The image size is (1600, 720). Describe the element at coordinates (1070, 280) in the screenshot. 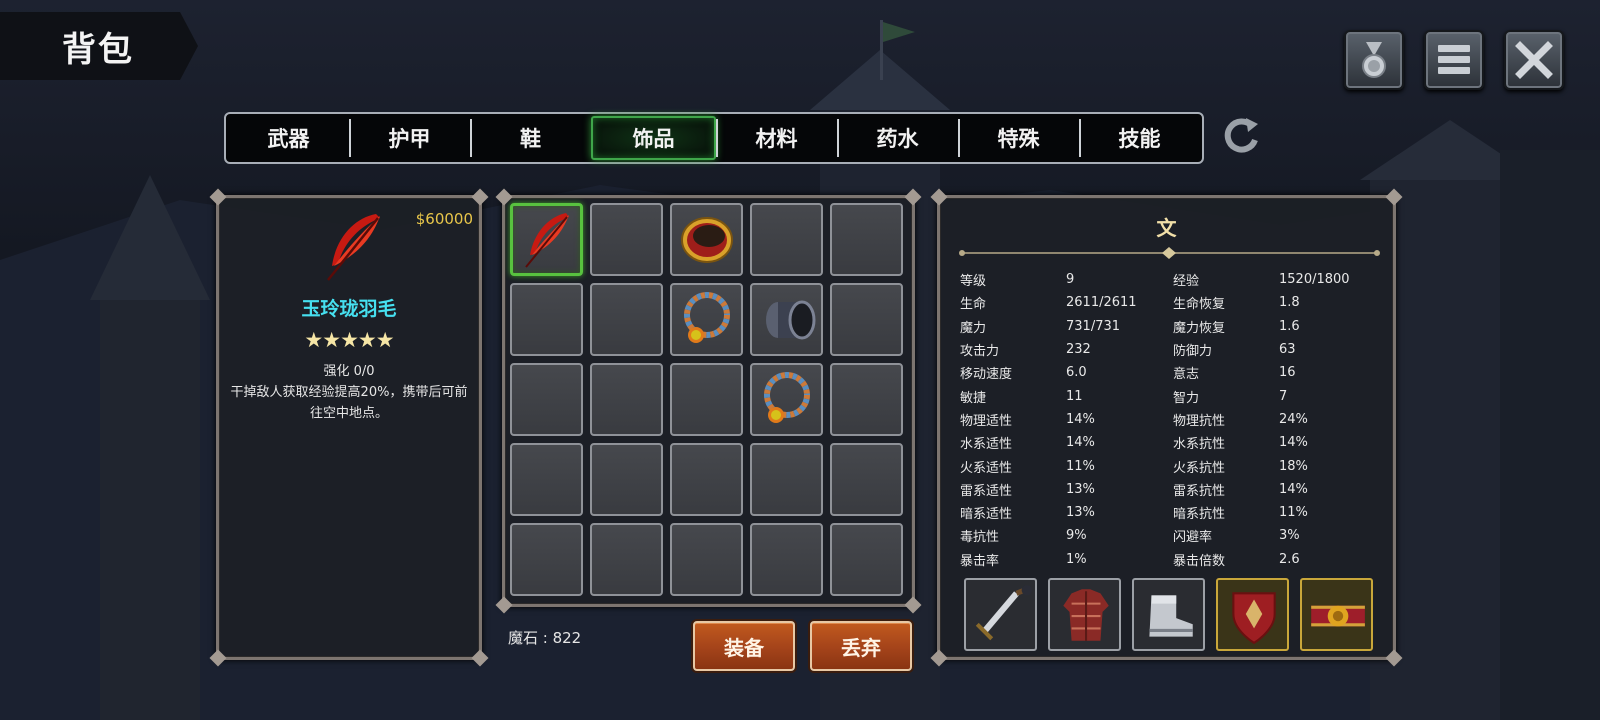

I see `stat-value: 9` at that location.